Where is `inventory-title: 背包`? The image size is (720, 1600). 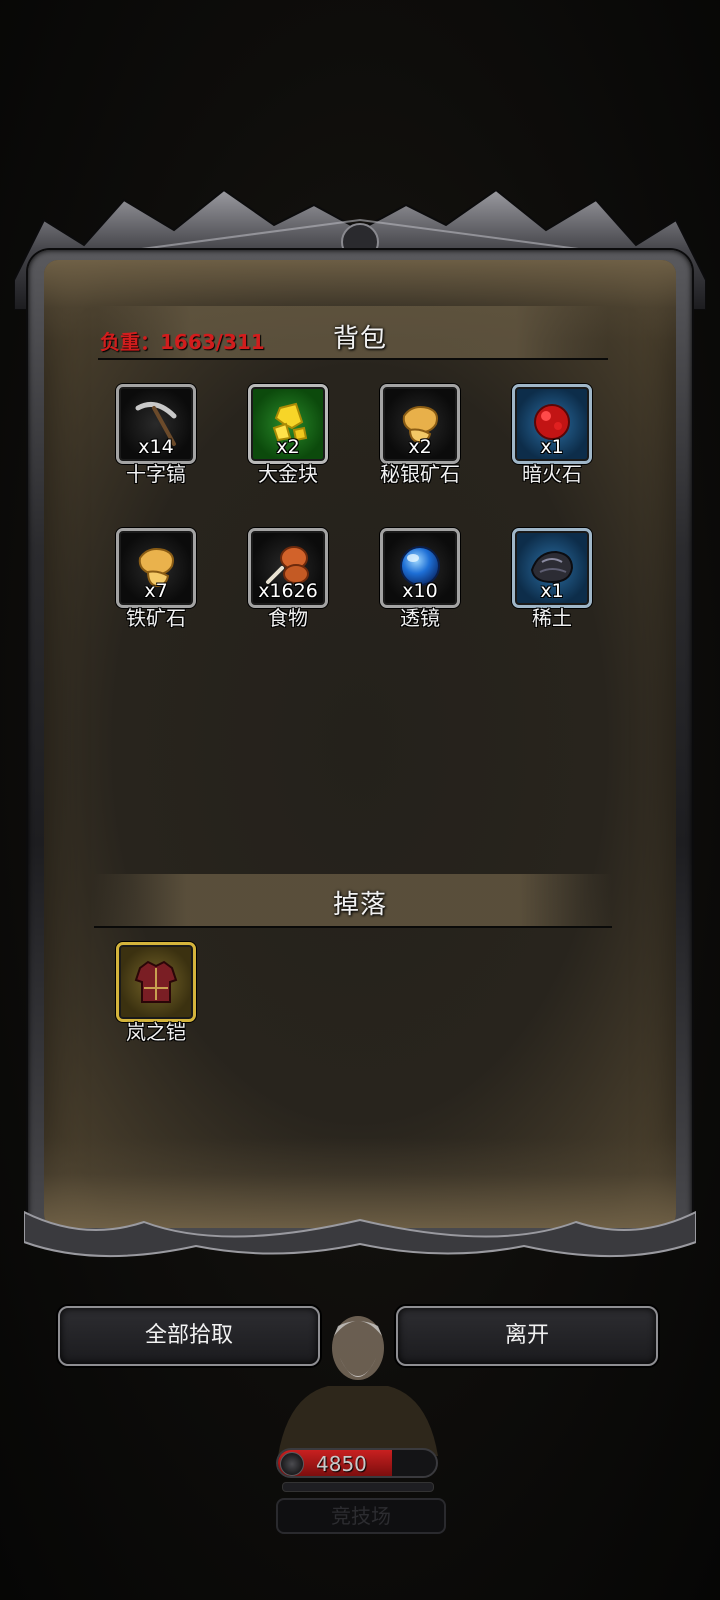
inventory-title: 背包 is located at coordinates (359, 339).